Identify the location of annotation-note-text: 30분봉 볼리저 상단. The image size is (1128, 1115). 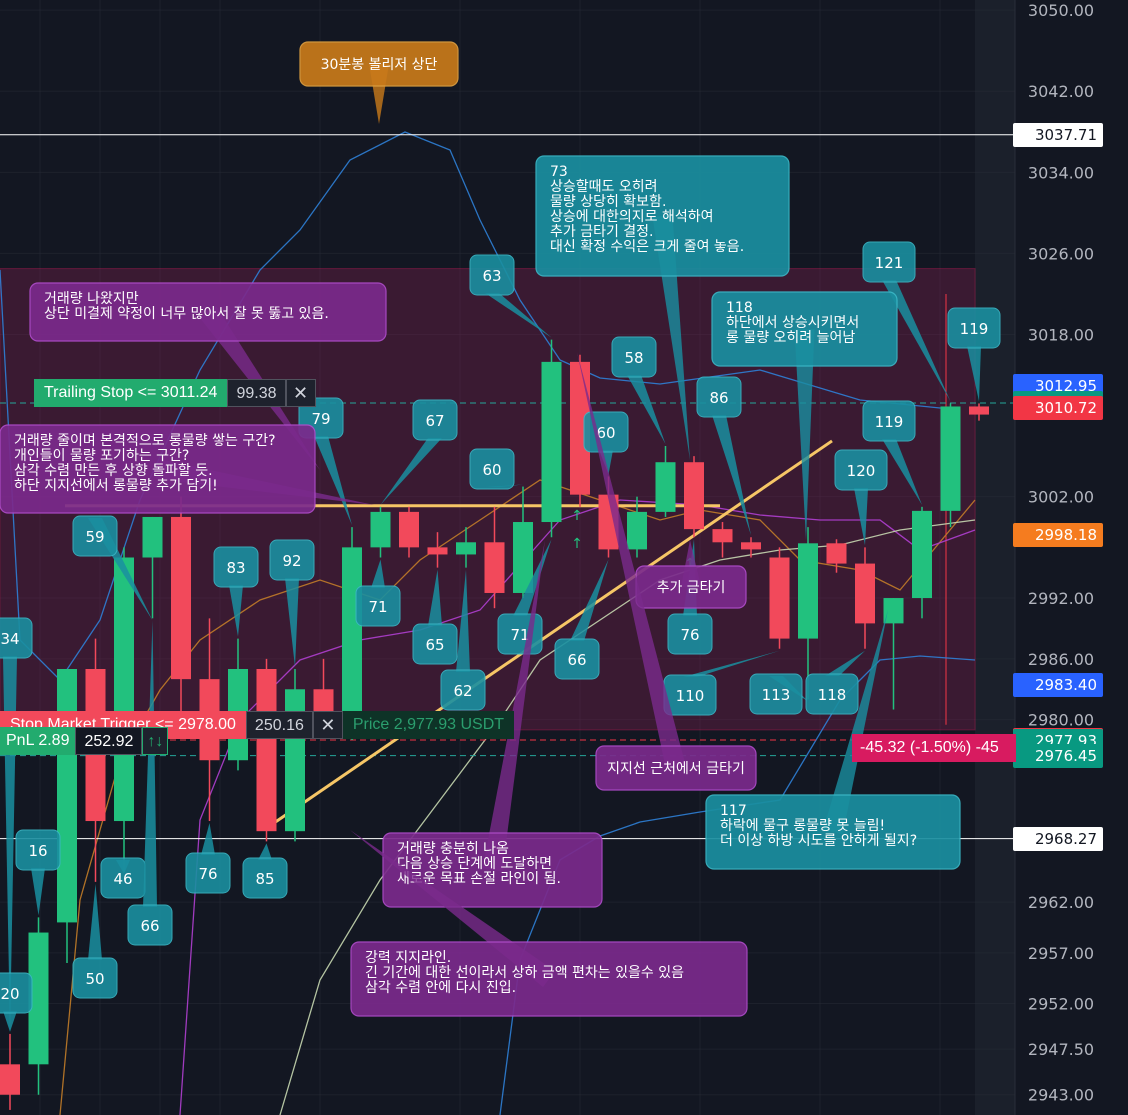
(379, 65).